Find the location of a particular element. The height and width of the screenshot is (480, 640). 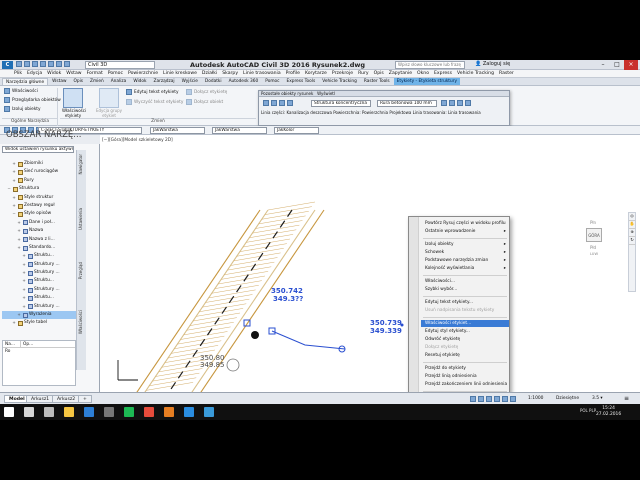

pan-icon: ✋ is located at coordinates (632, 225).